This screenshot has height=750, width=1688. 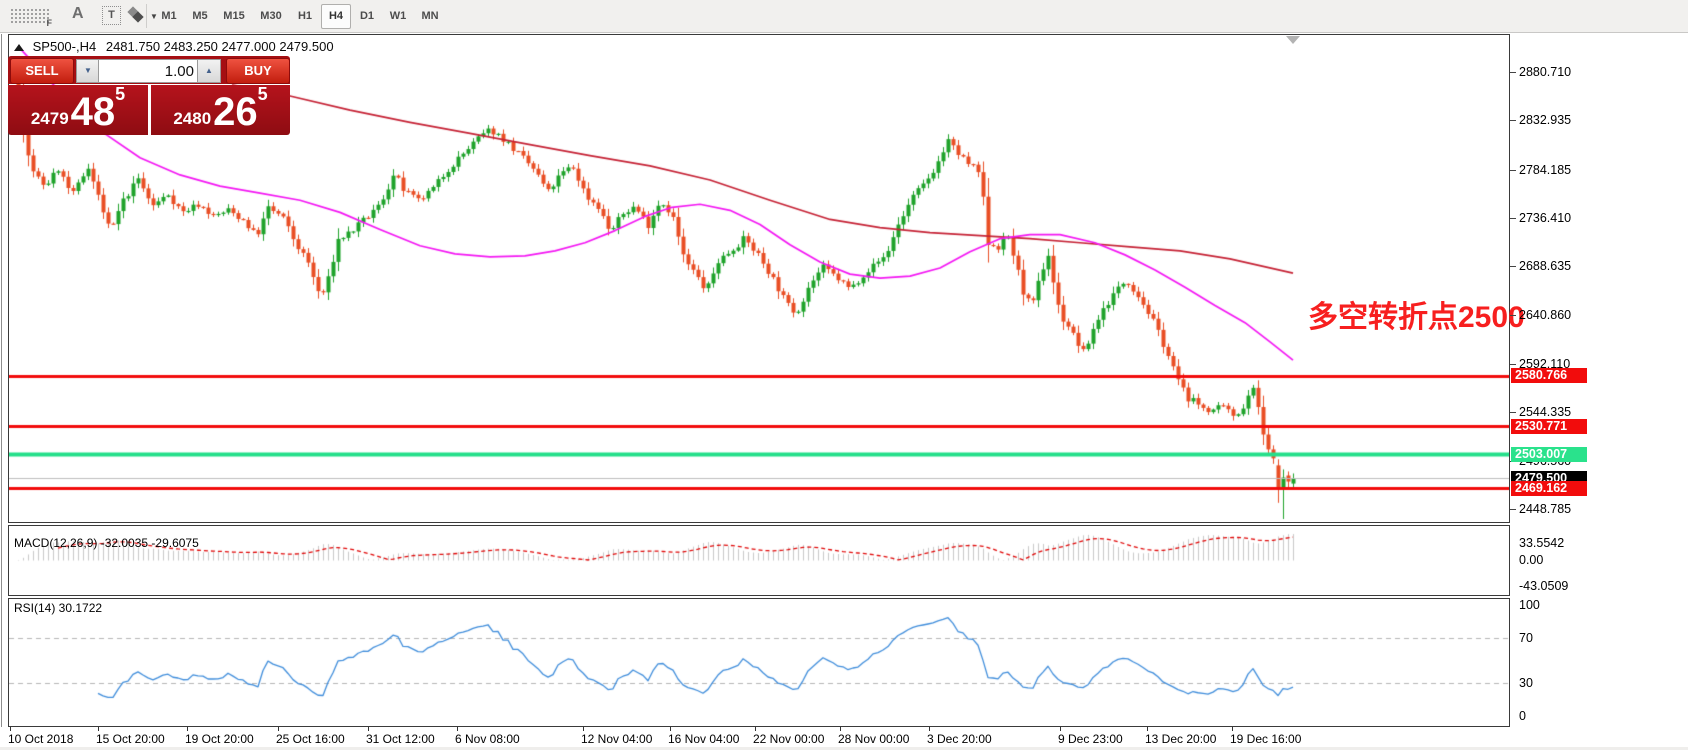 What do you see at coordinates (1549, 375) in the screenshot?
I see `price-level-badge: 2580.766` at bounding box center [1549, 375].